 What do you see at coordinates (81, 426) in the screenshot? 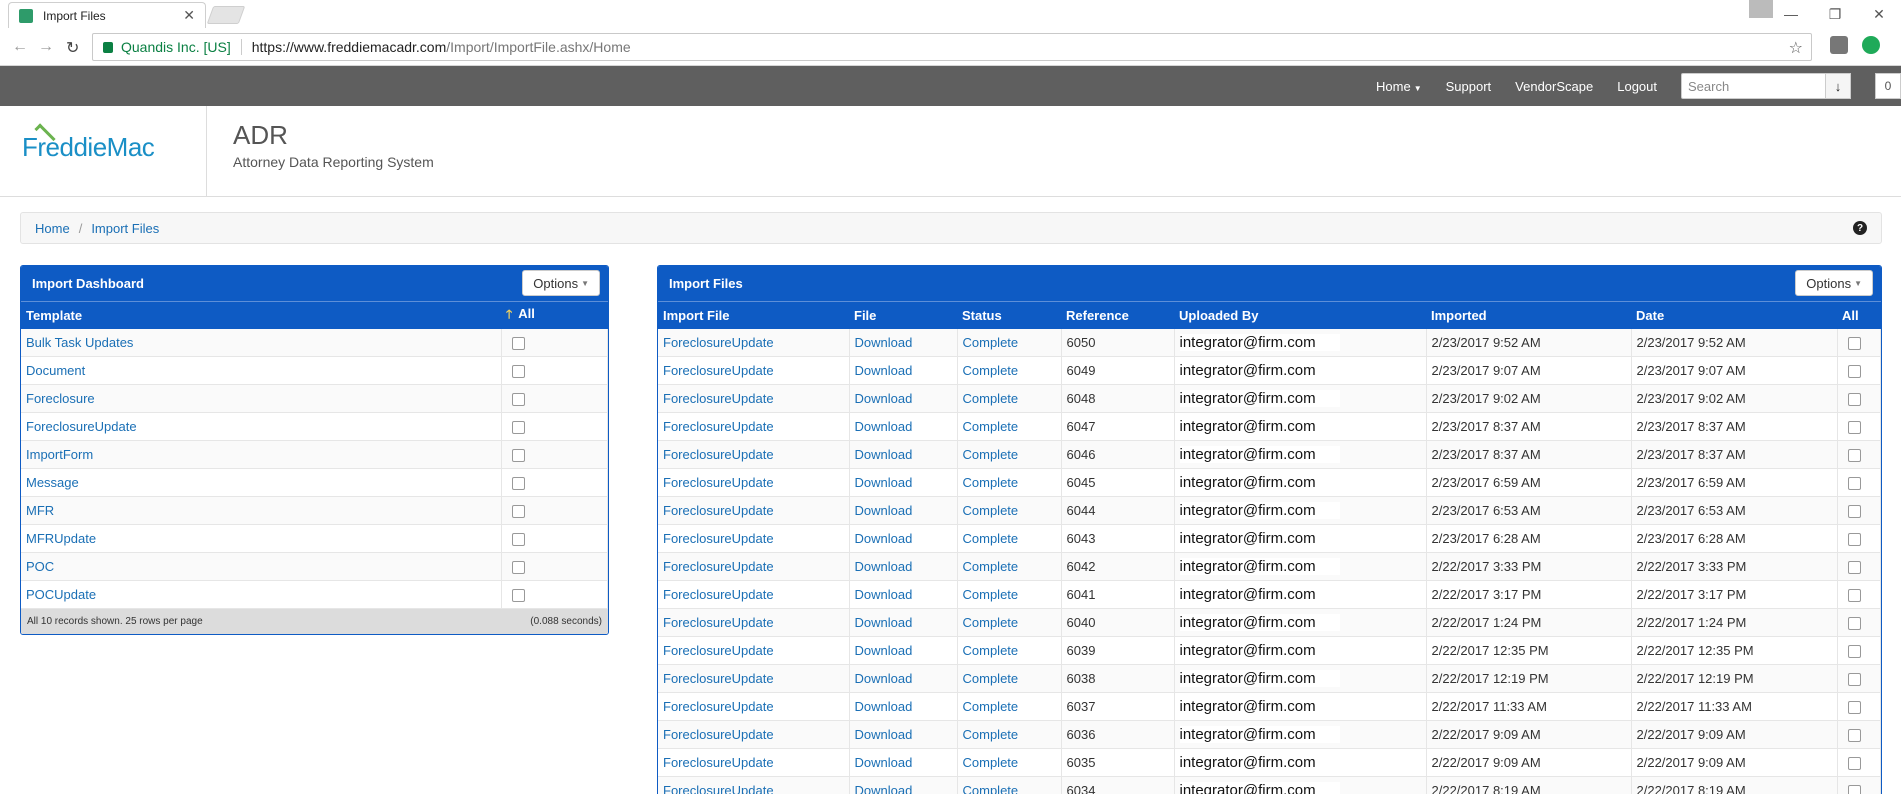
I see `template-link: ForeclosureUpdate` at bounding box center [81, 426].